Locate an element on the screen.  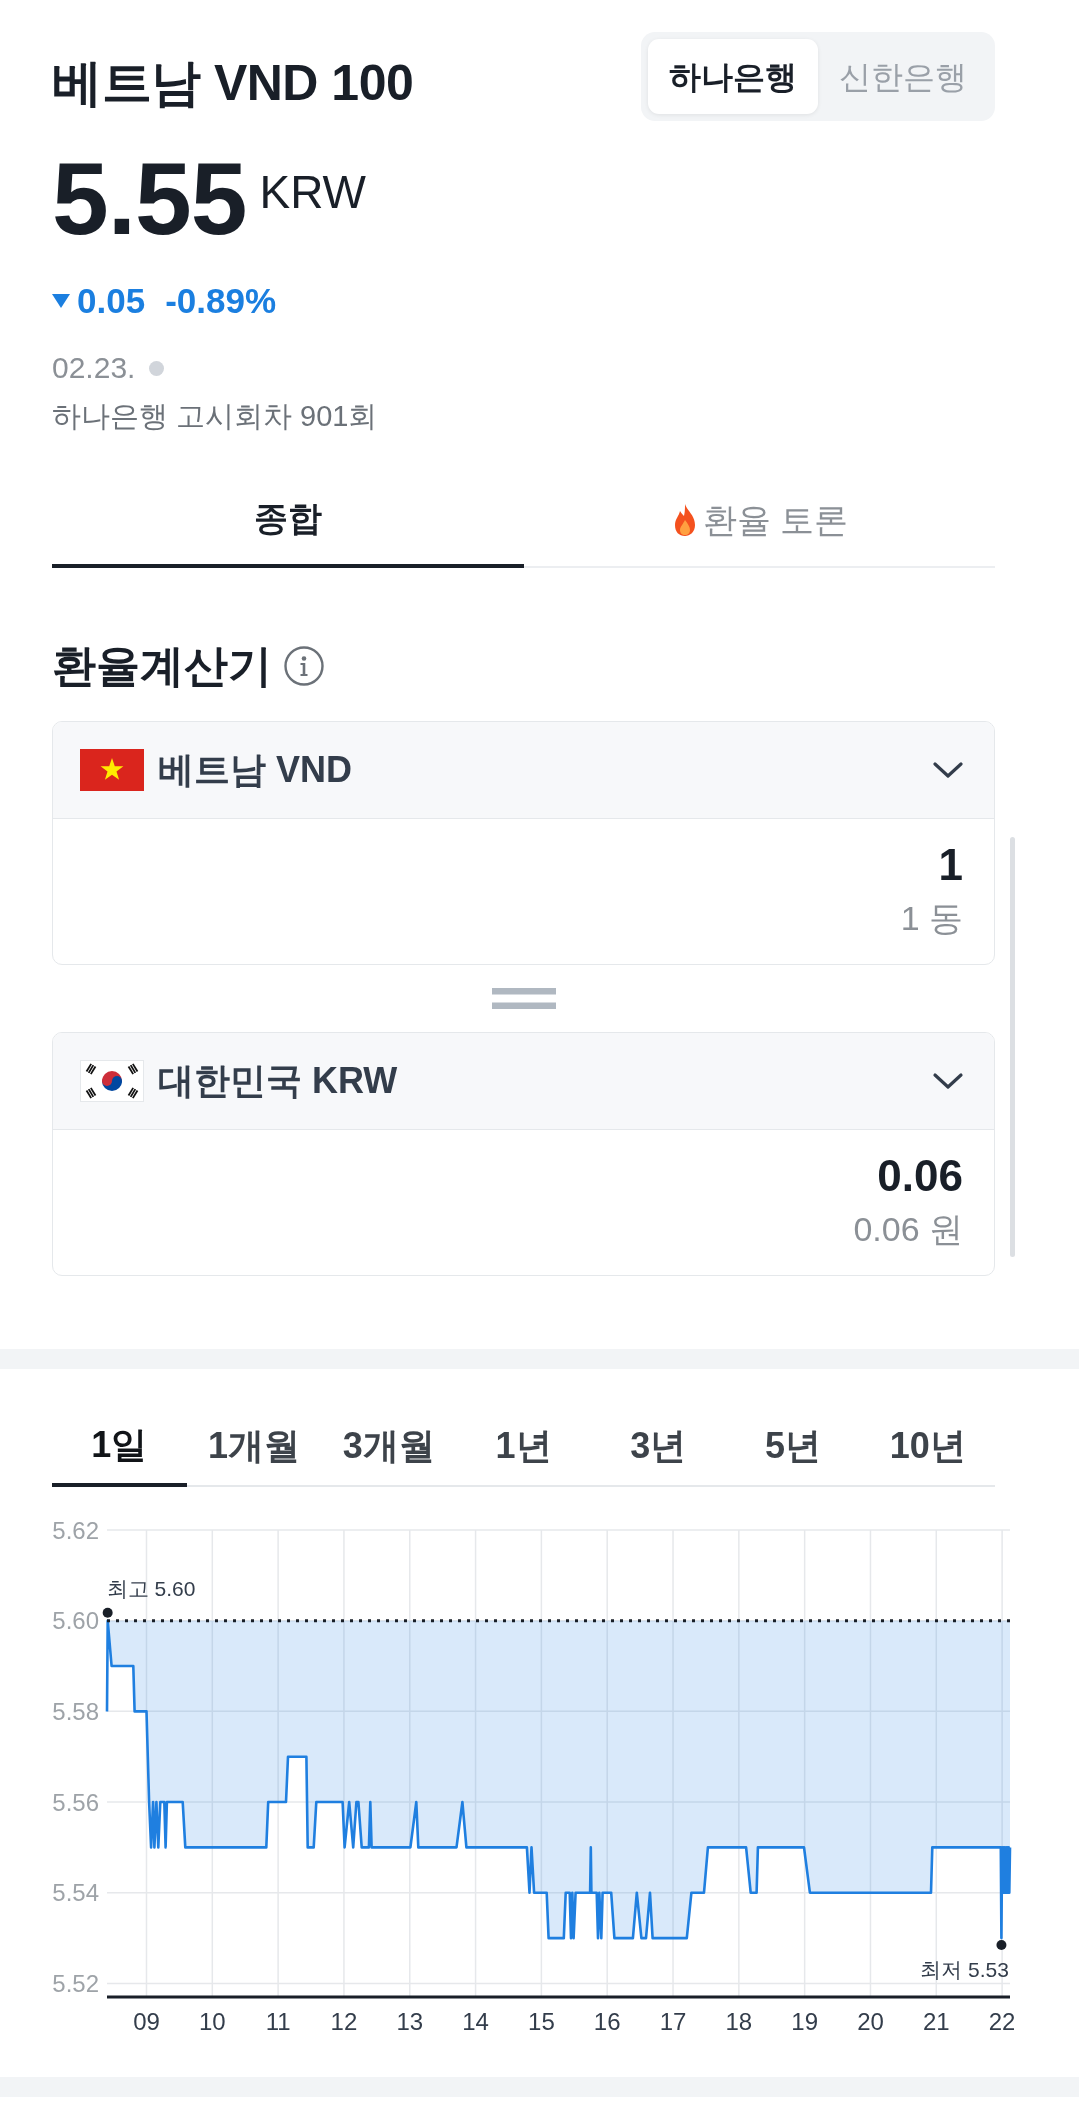
x-axis-label: 11 is located at coordinates (278, 2021).